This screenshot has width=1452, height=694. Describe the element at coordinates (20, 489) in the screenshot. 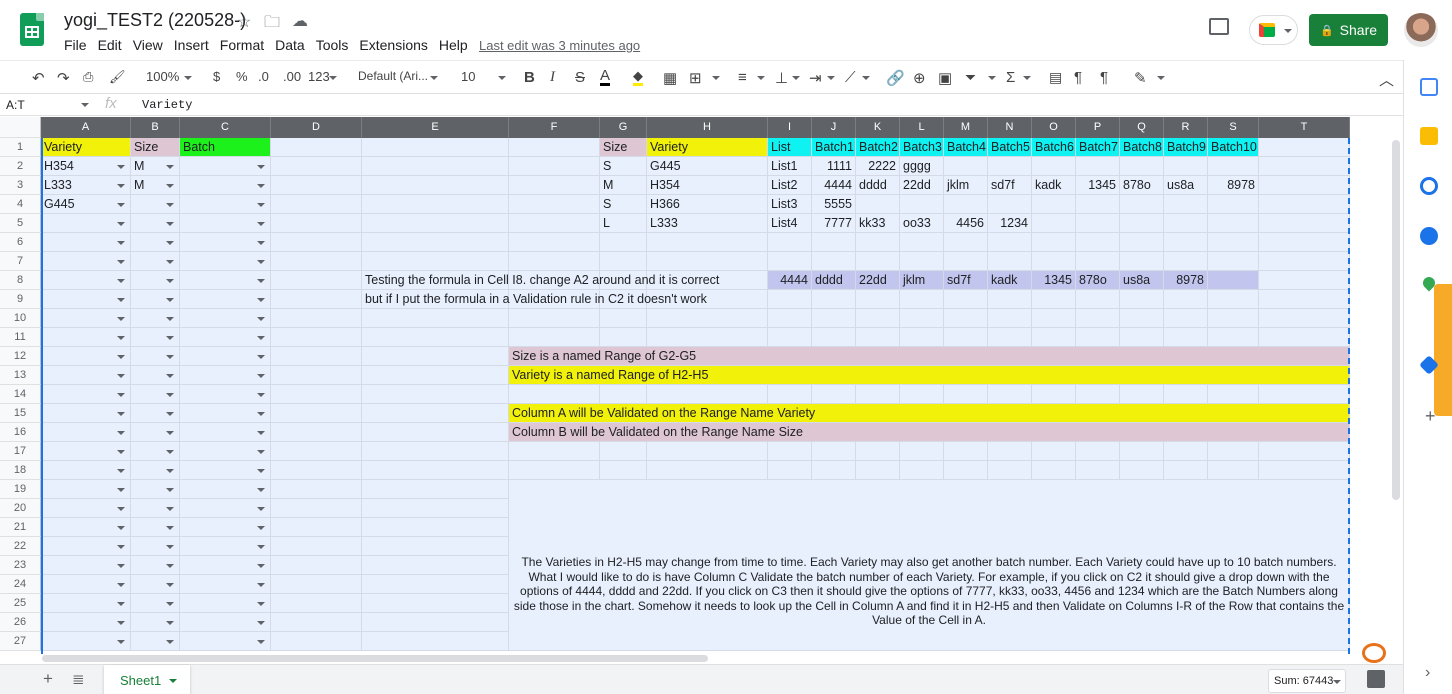

I see `row-header-19: 19` at that location.